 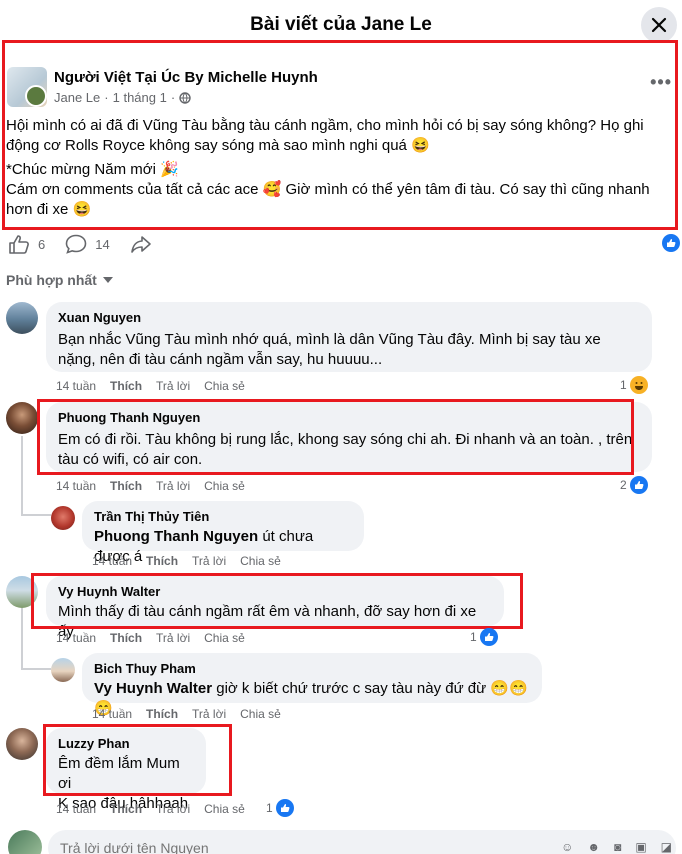 I want to click on gif-icon: ▣, so click(x=640, y=847).